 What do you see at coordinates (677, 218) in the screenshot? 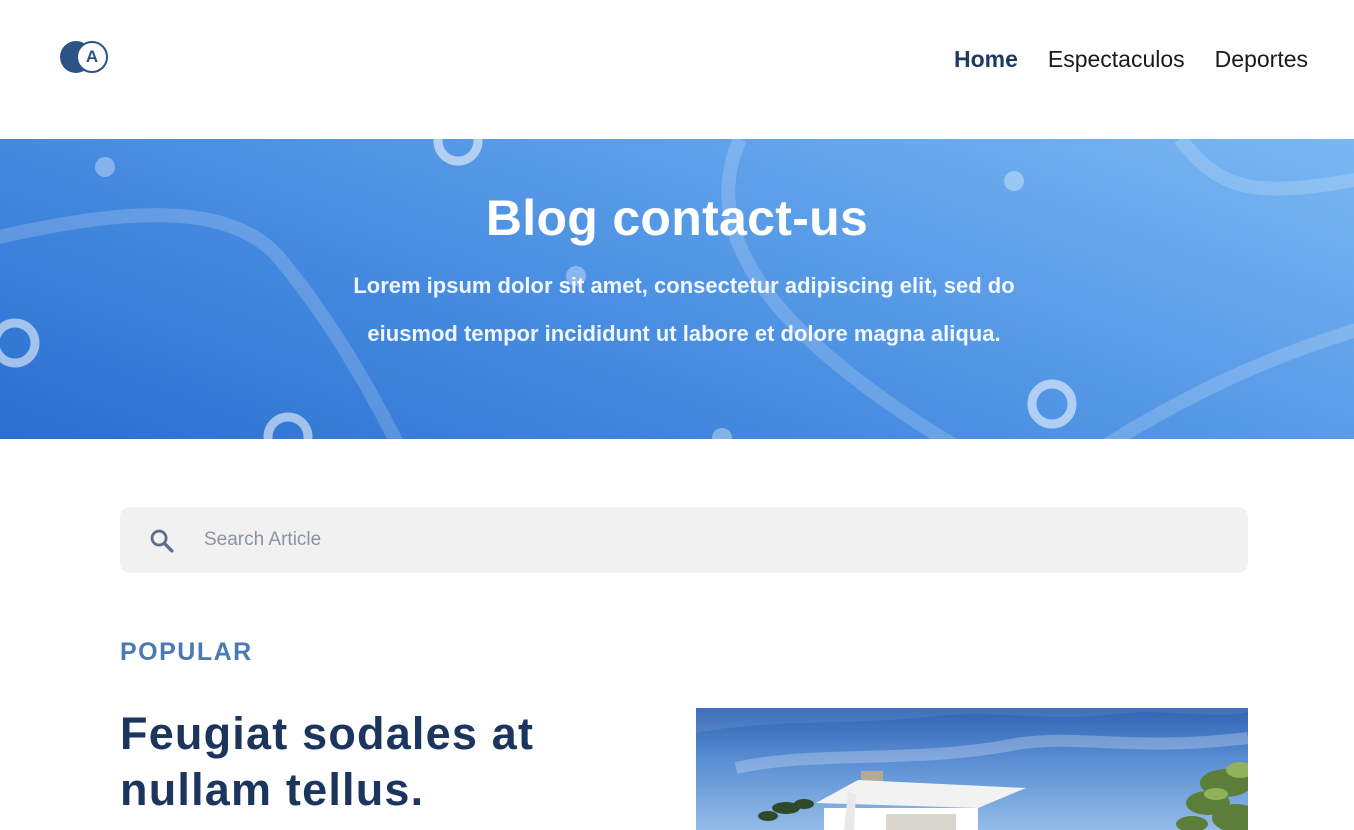
I see `hero-title: Blog contact-us` at bounding box center [677, 218].